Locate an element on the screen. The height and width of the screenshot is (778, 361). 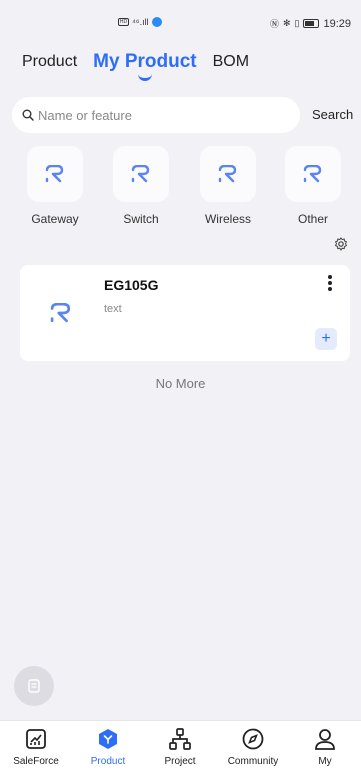
tab-product: Product is located at coordinates (49, 62).